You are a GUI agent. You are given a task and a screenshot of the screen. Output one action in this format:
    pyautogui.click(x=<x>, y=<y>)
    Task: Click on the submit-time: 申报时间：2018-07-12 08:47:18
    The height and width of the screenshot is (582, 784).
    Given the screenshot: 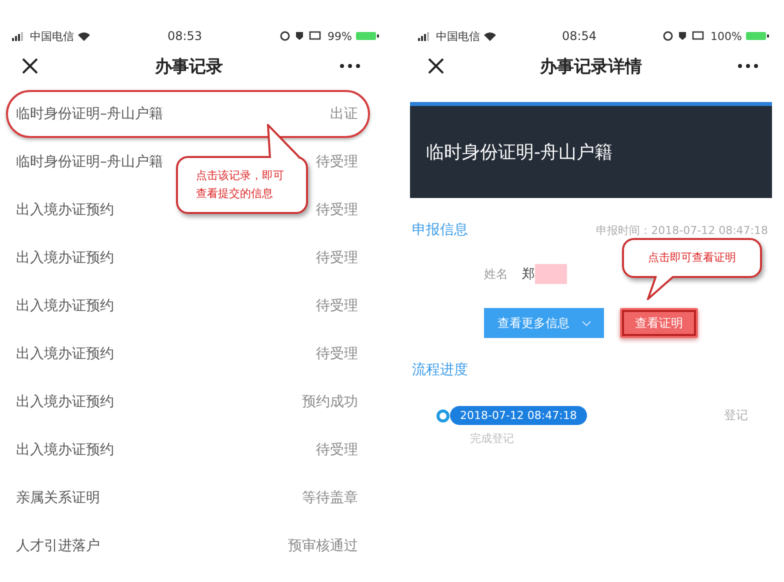 What is the action you would take?
    pyautogui.click(x=682, y=230)
    